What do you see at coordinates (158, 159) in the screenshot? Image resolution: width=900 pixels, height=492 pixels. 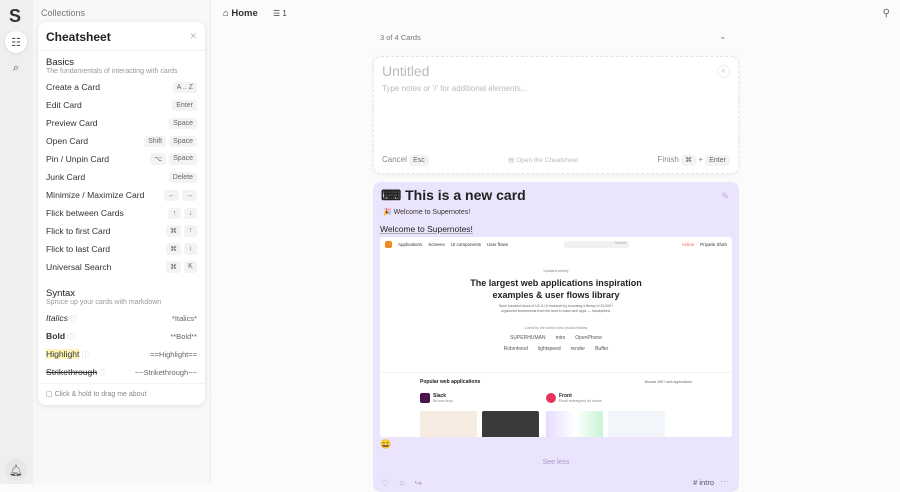 I see `key: ⌥` at bounding box center [158, 159].